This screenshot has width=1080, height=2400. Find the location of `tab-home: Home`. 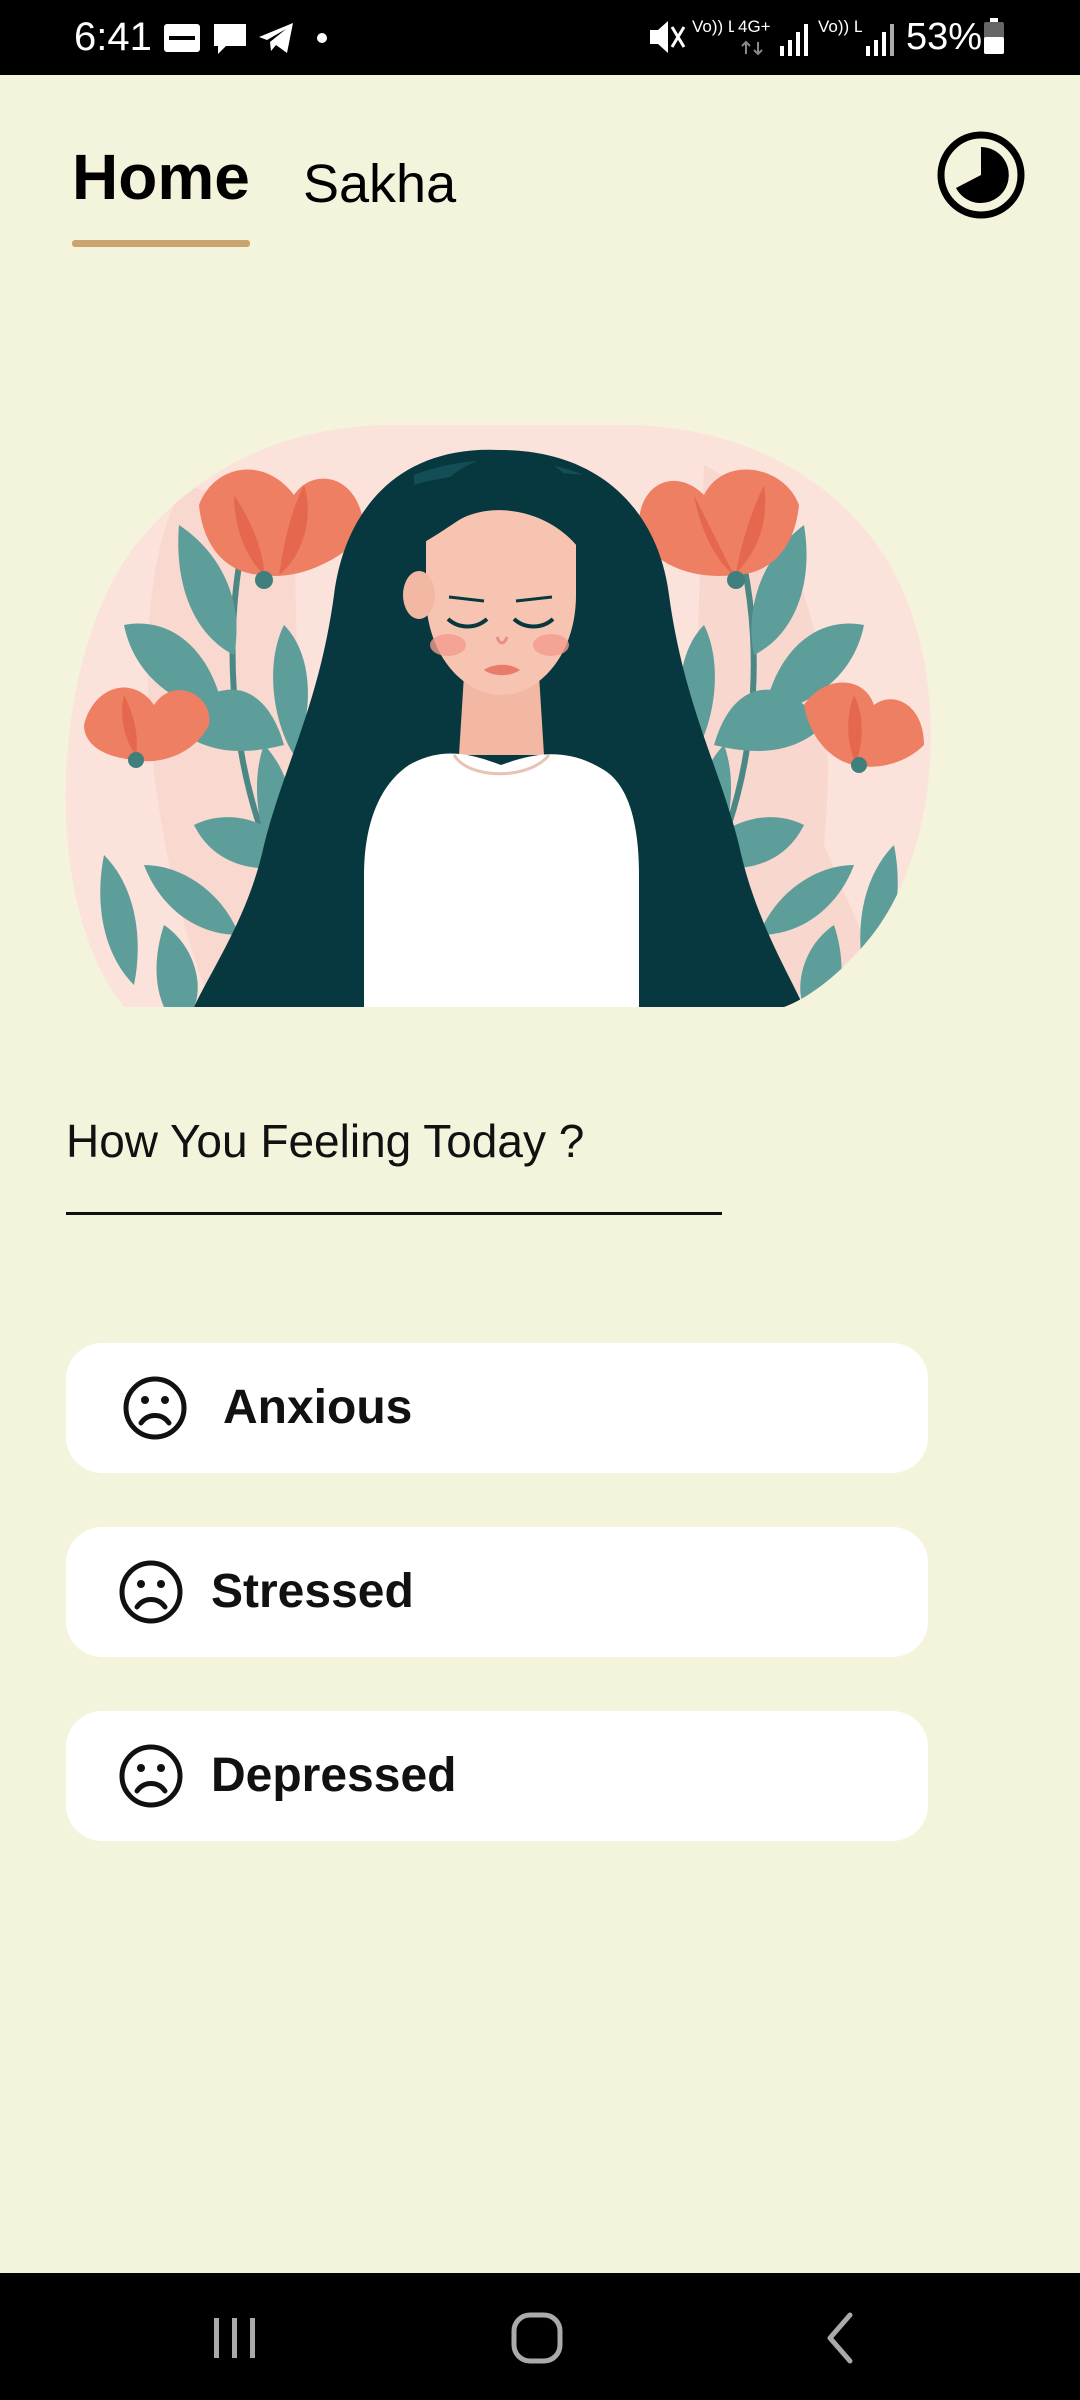

tab-home: Home is located at coordinates (161, 177).